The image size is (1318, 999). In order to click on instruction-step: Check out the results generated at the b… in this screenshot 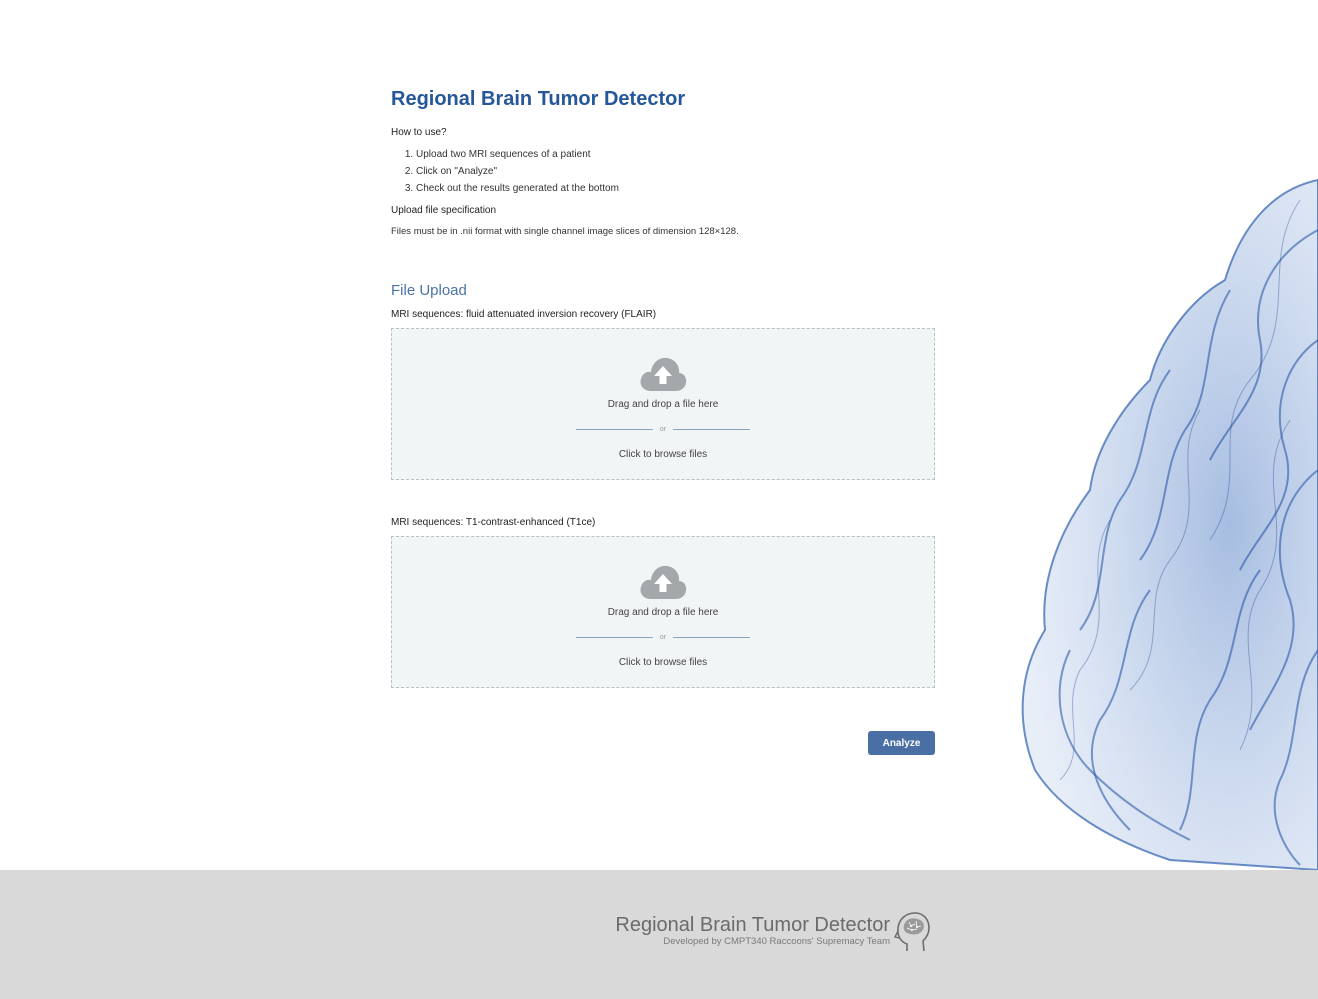, I will do `click(675, 188)`.